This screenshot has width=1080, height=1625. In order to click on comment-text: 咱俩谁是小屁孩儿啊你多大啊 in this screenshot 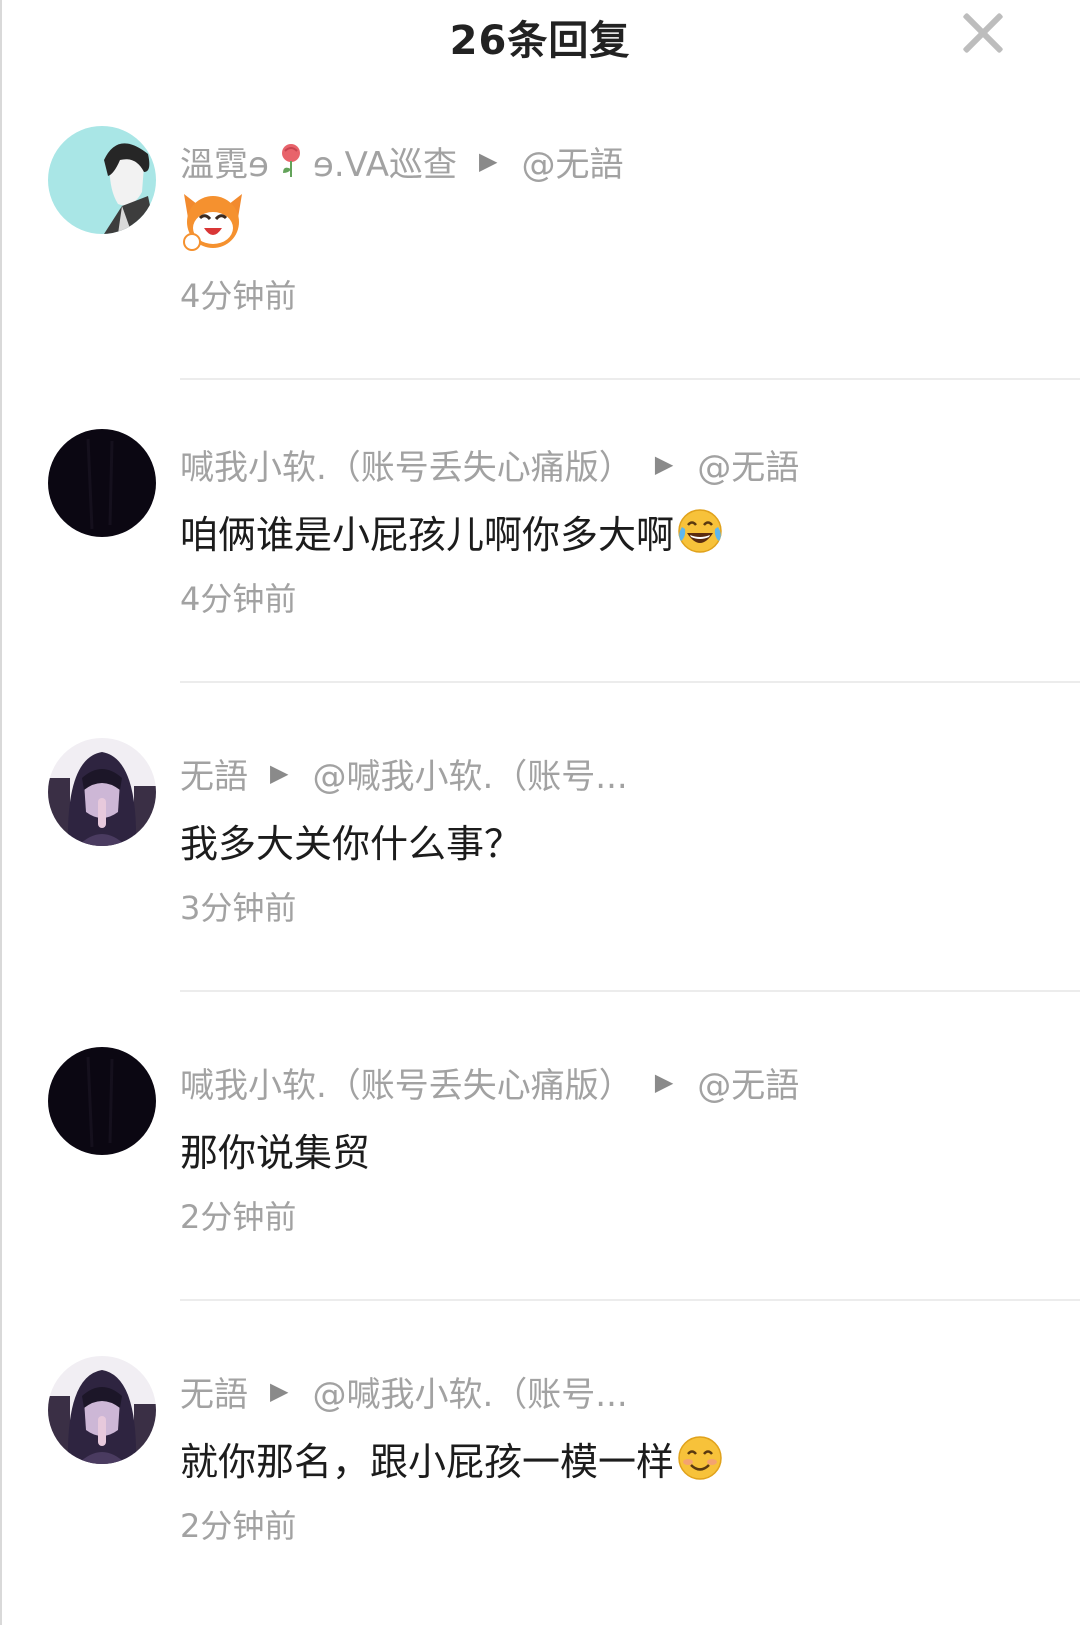, I will do `click(427, 534)`.